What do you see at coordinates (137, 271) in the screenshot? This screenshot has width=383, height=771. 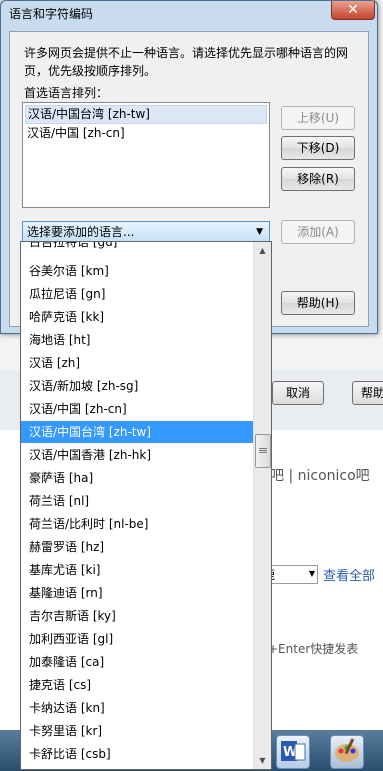 I see `language-option: 谷美尔语 [km]` at bounding box center [137, 271].